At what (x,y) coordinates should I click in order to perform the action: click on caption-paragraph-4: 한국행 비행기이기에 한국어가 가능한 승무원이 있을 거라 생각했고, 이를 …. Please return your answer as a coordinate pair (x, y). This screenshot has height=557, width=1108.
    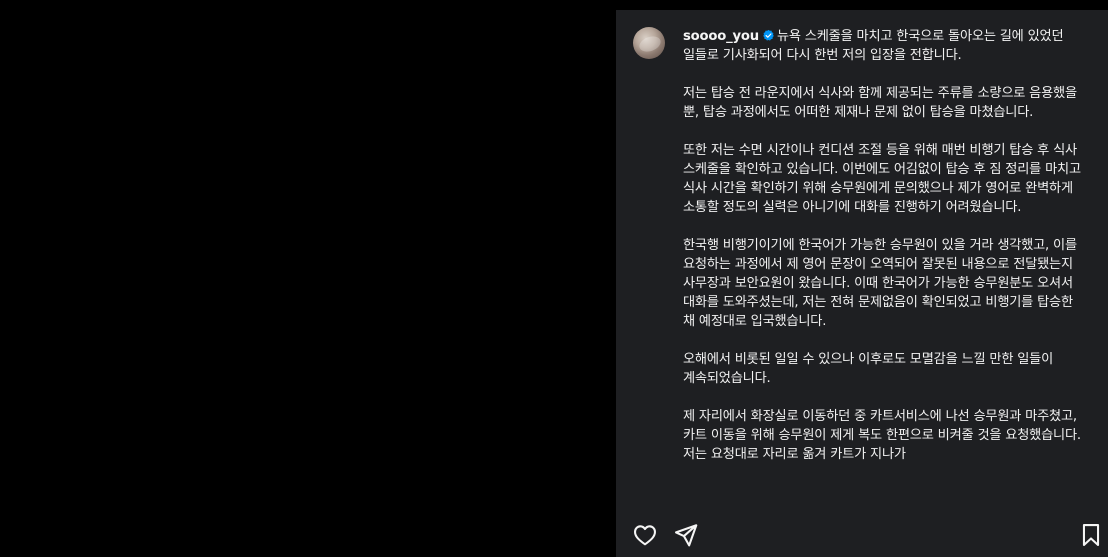
    Looking at the image, I should click on (880, 283).